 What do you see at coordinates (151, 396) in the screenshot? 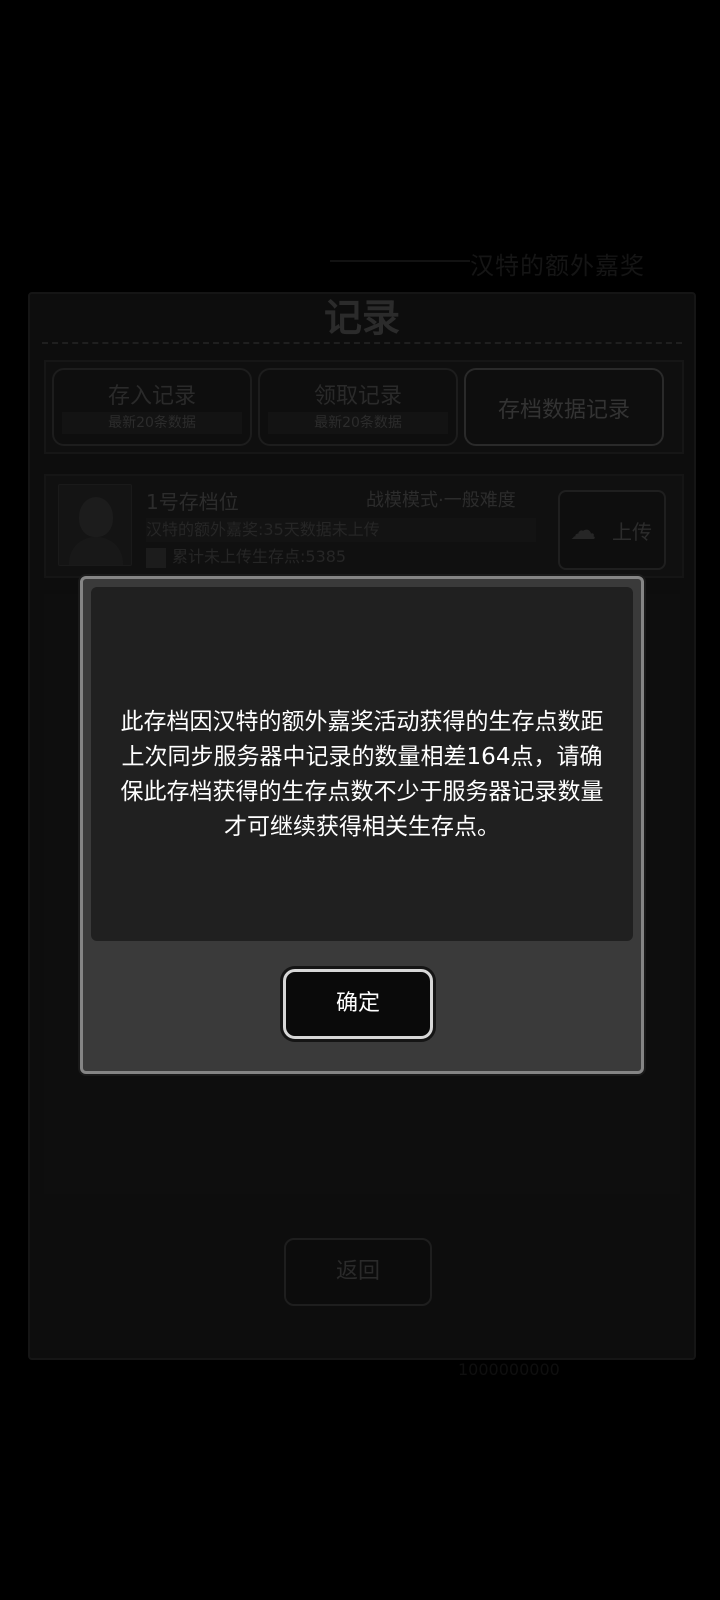
I see `tab-label: 存入记录` at bounding box center [151, 396].